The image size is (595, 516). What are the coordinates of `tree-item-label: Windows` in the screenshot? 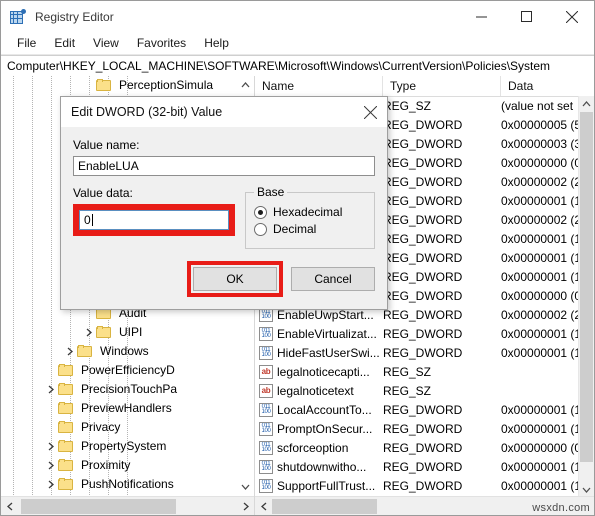 It's located at (124, 351).